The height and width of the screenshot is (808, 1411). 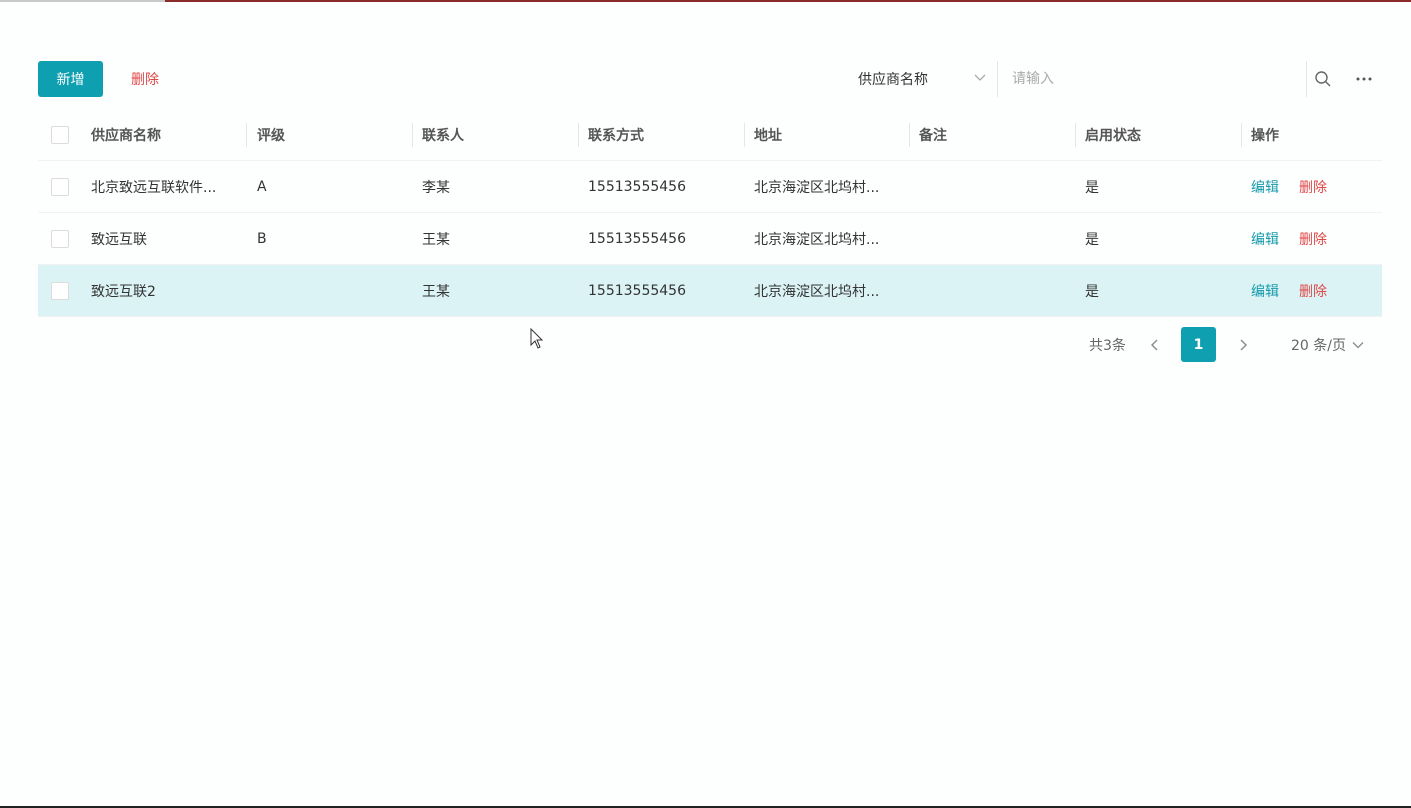 I want to click on cell-name: 致远互联2, so click(x=123, y=291).